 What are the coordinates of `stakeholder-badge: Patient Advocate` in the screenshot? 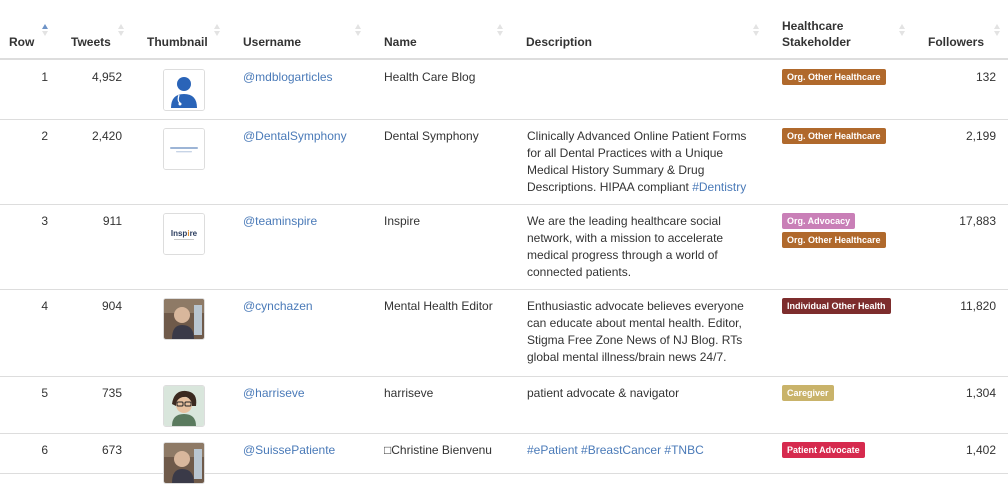 It's located at (823, 450).